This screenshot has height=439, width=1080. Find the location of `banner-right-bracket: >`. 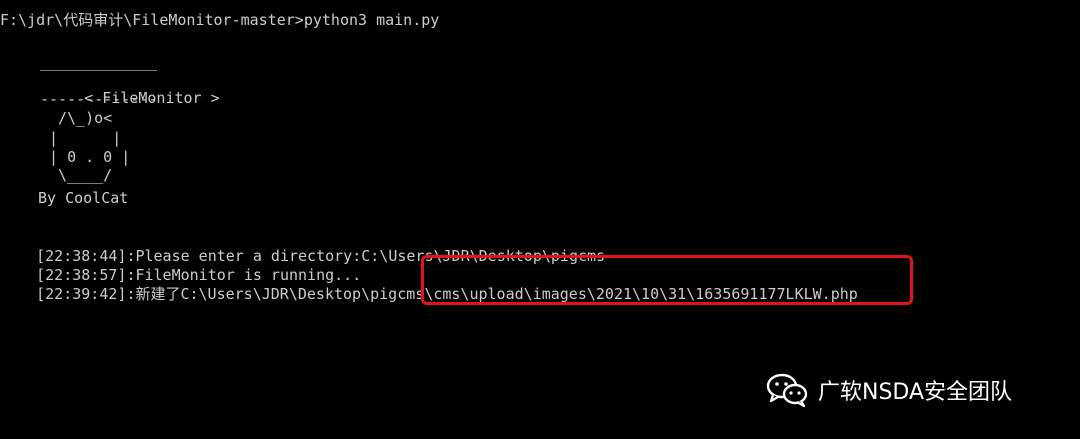

banner-right-bracket: > is located at coordinates (210, 98).